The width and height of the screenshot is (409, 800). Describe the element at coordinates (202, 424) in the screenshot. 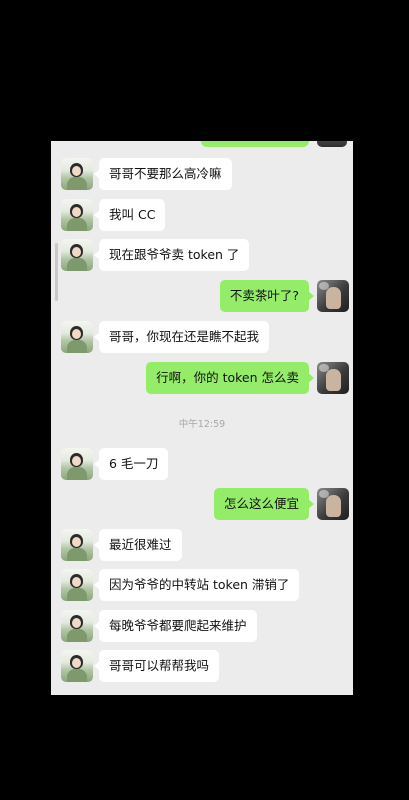

I see `message-timestamp: 中午12:59` at that location.